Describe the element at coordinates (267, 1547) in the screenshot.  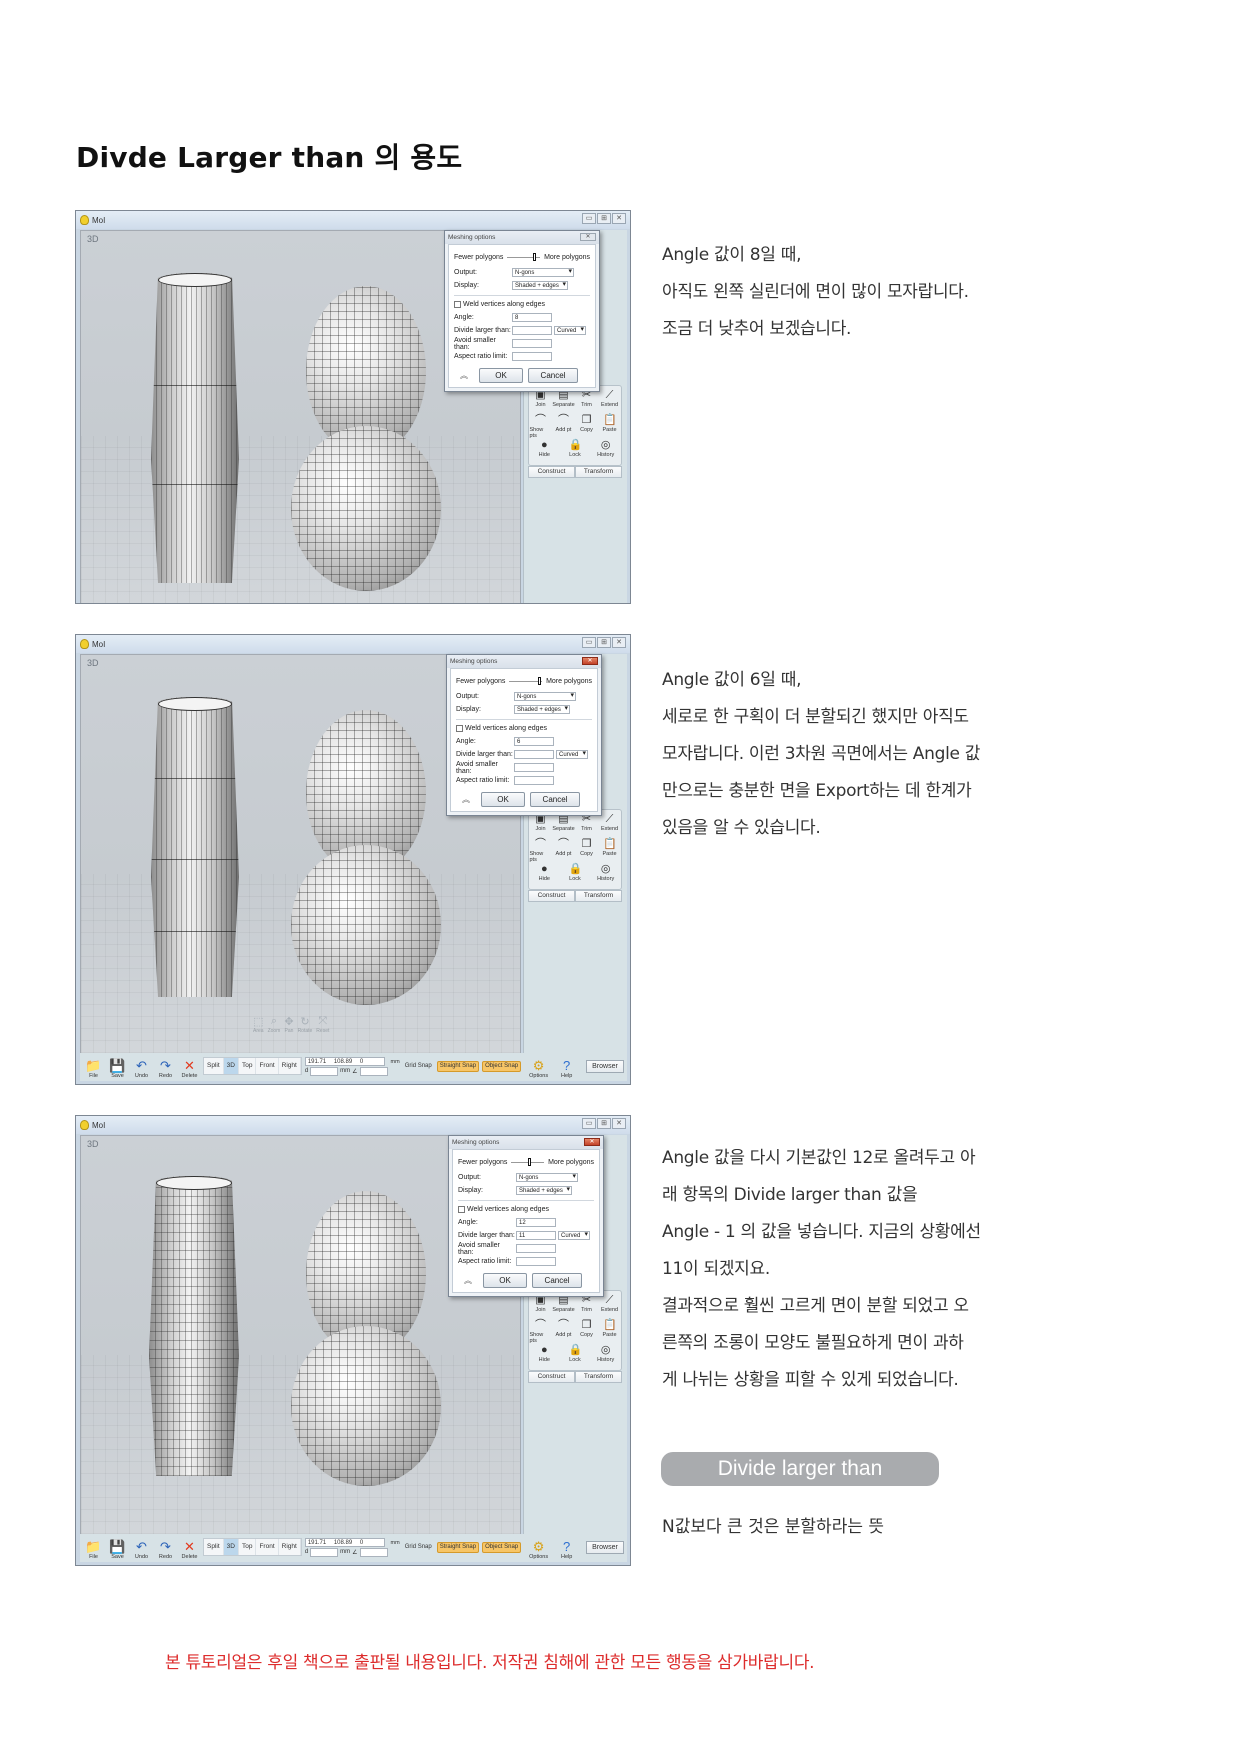
I see `view-tab-front: Front` at that location.